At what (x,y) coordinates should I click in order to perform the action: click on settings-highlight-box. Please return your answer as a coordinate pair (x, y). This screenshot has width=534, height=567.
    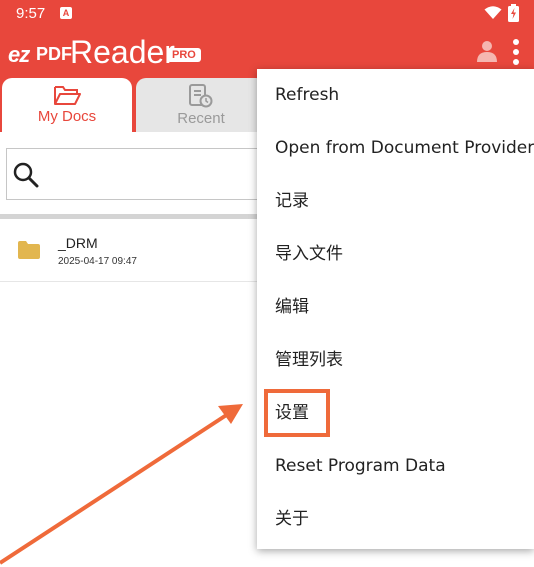
    Looking at the image, I should click on (297, 413).